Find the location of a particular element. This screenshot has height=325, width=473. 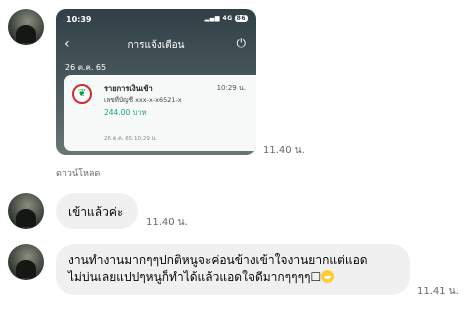

message-bubble: เข้าแล้วค่ะ is located at coordinates (97, 211).